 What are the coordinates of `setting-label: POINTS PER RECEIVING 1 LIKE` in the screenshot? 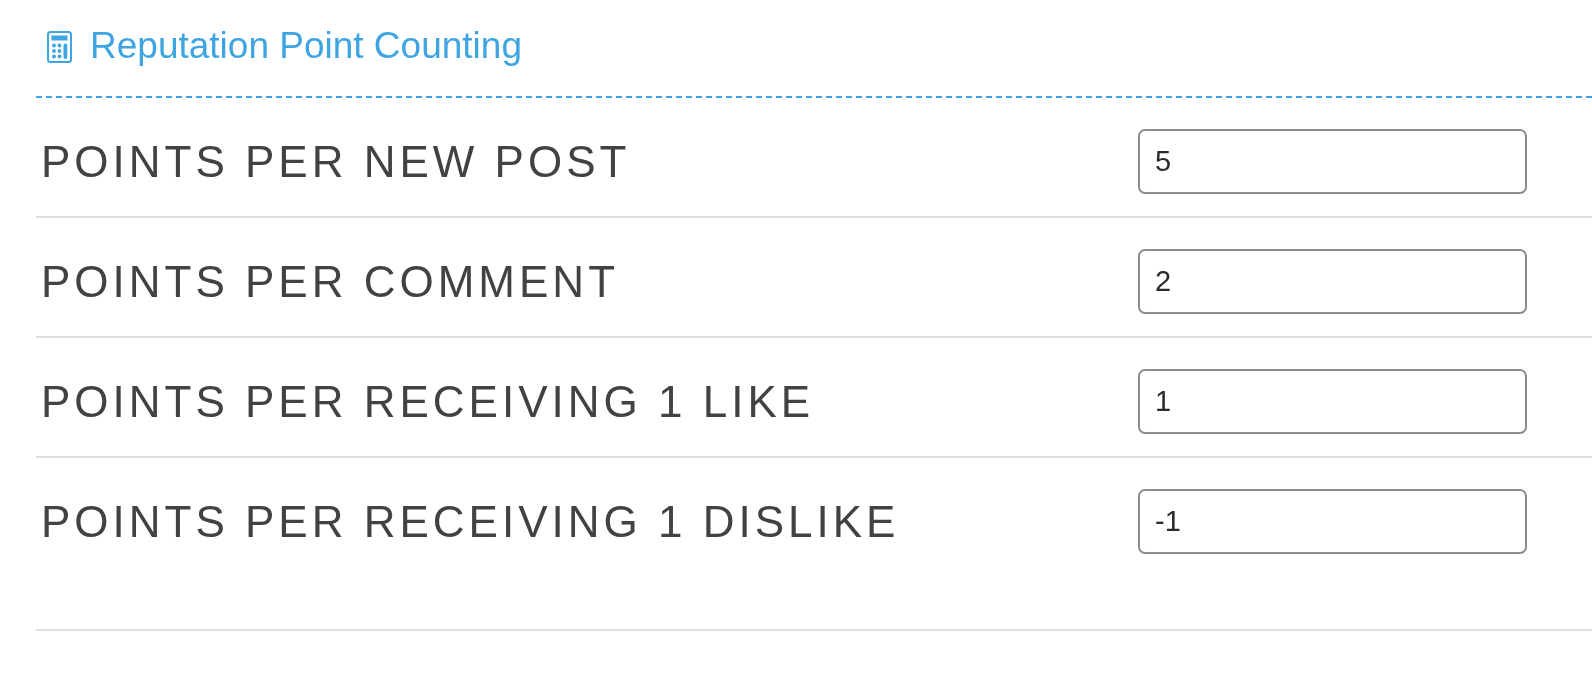 It's located at (428, 401).